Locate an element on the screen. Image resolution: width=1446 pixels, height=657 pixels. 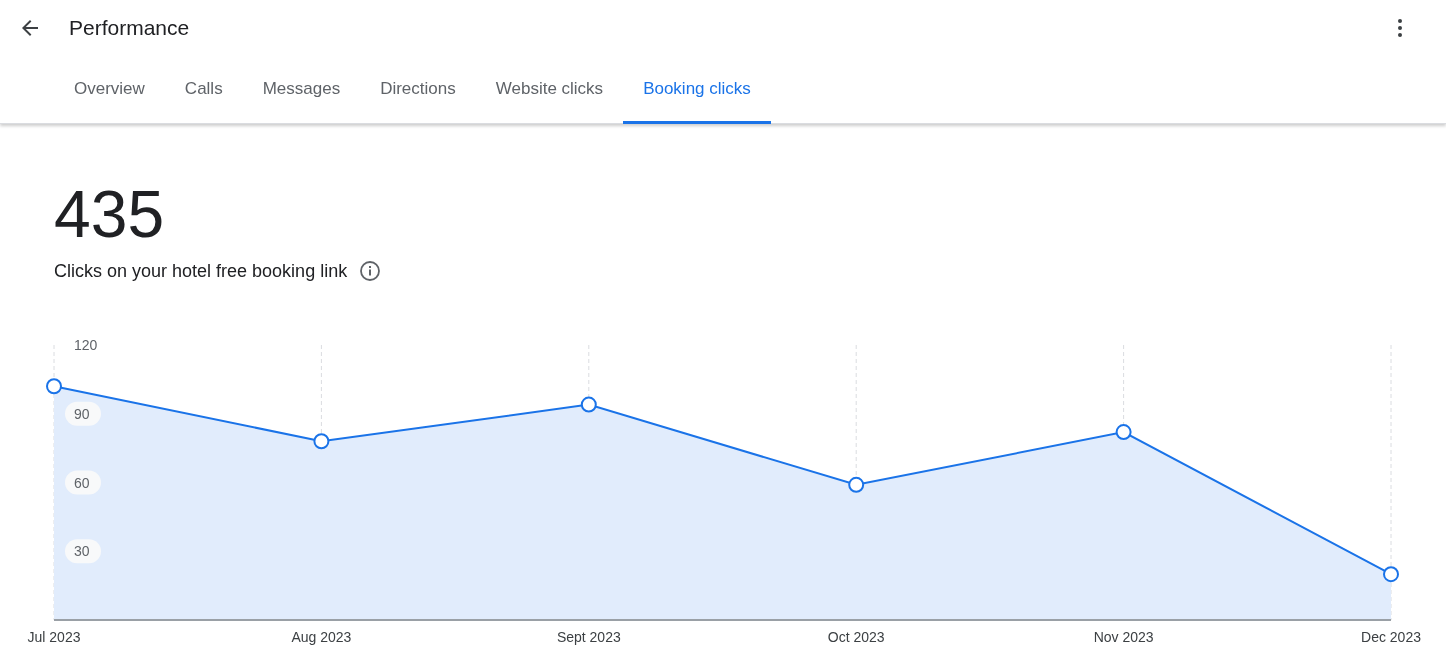
x-tick-label: Sept 2023 is located at coordinates (588, 637).